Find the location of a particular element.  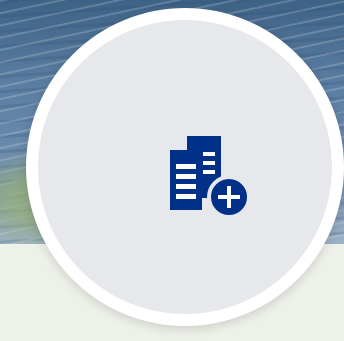

buildings-add-icon is located at coordinates (210, 177).